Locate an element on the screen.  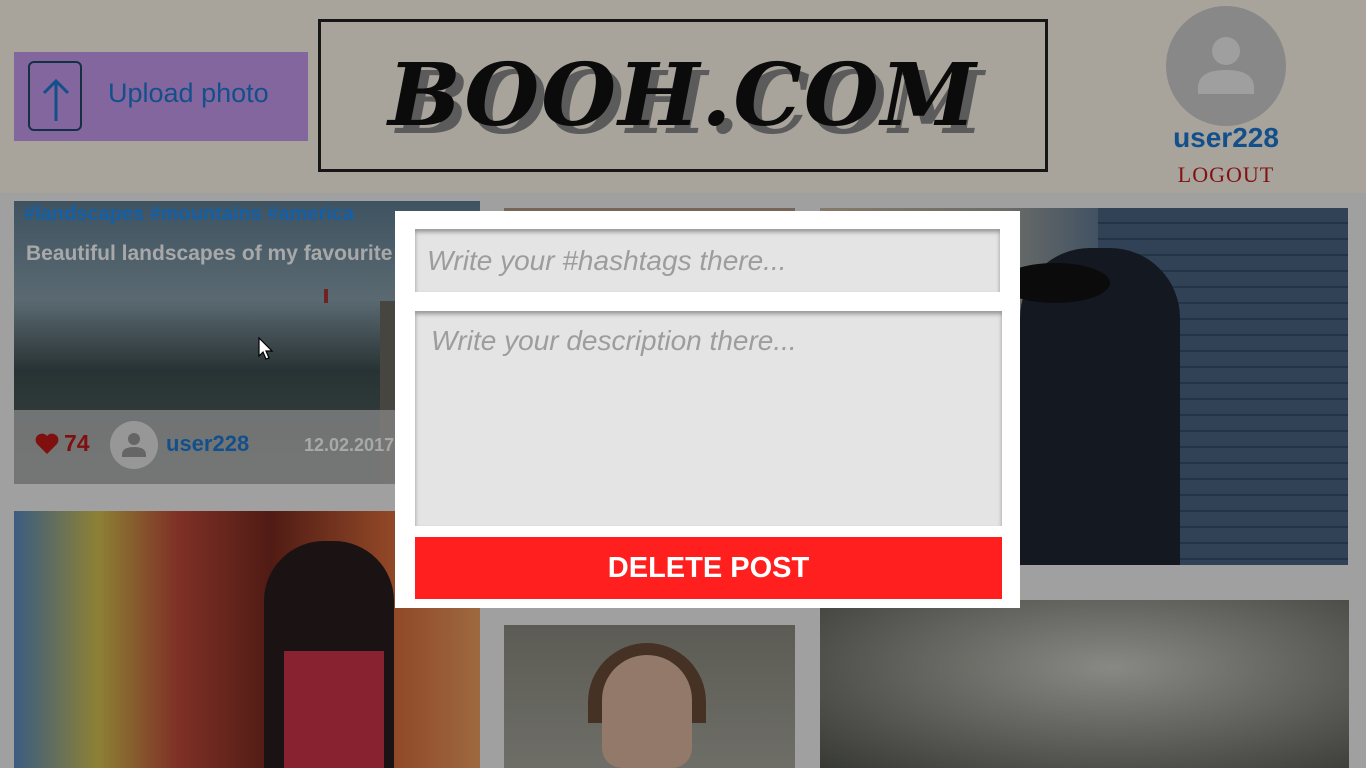
delete-post-button: DELETE POST is located at coordinates (708, 568).